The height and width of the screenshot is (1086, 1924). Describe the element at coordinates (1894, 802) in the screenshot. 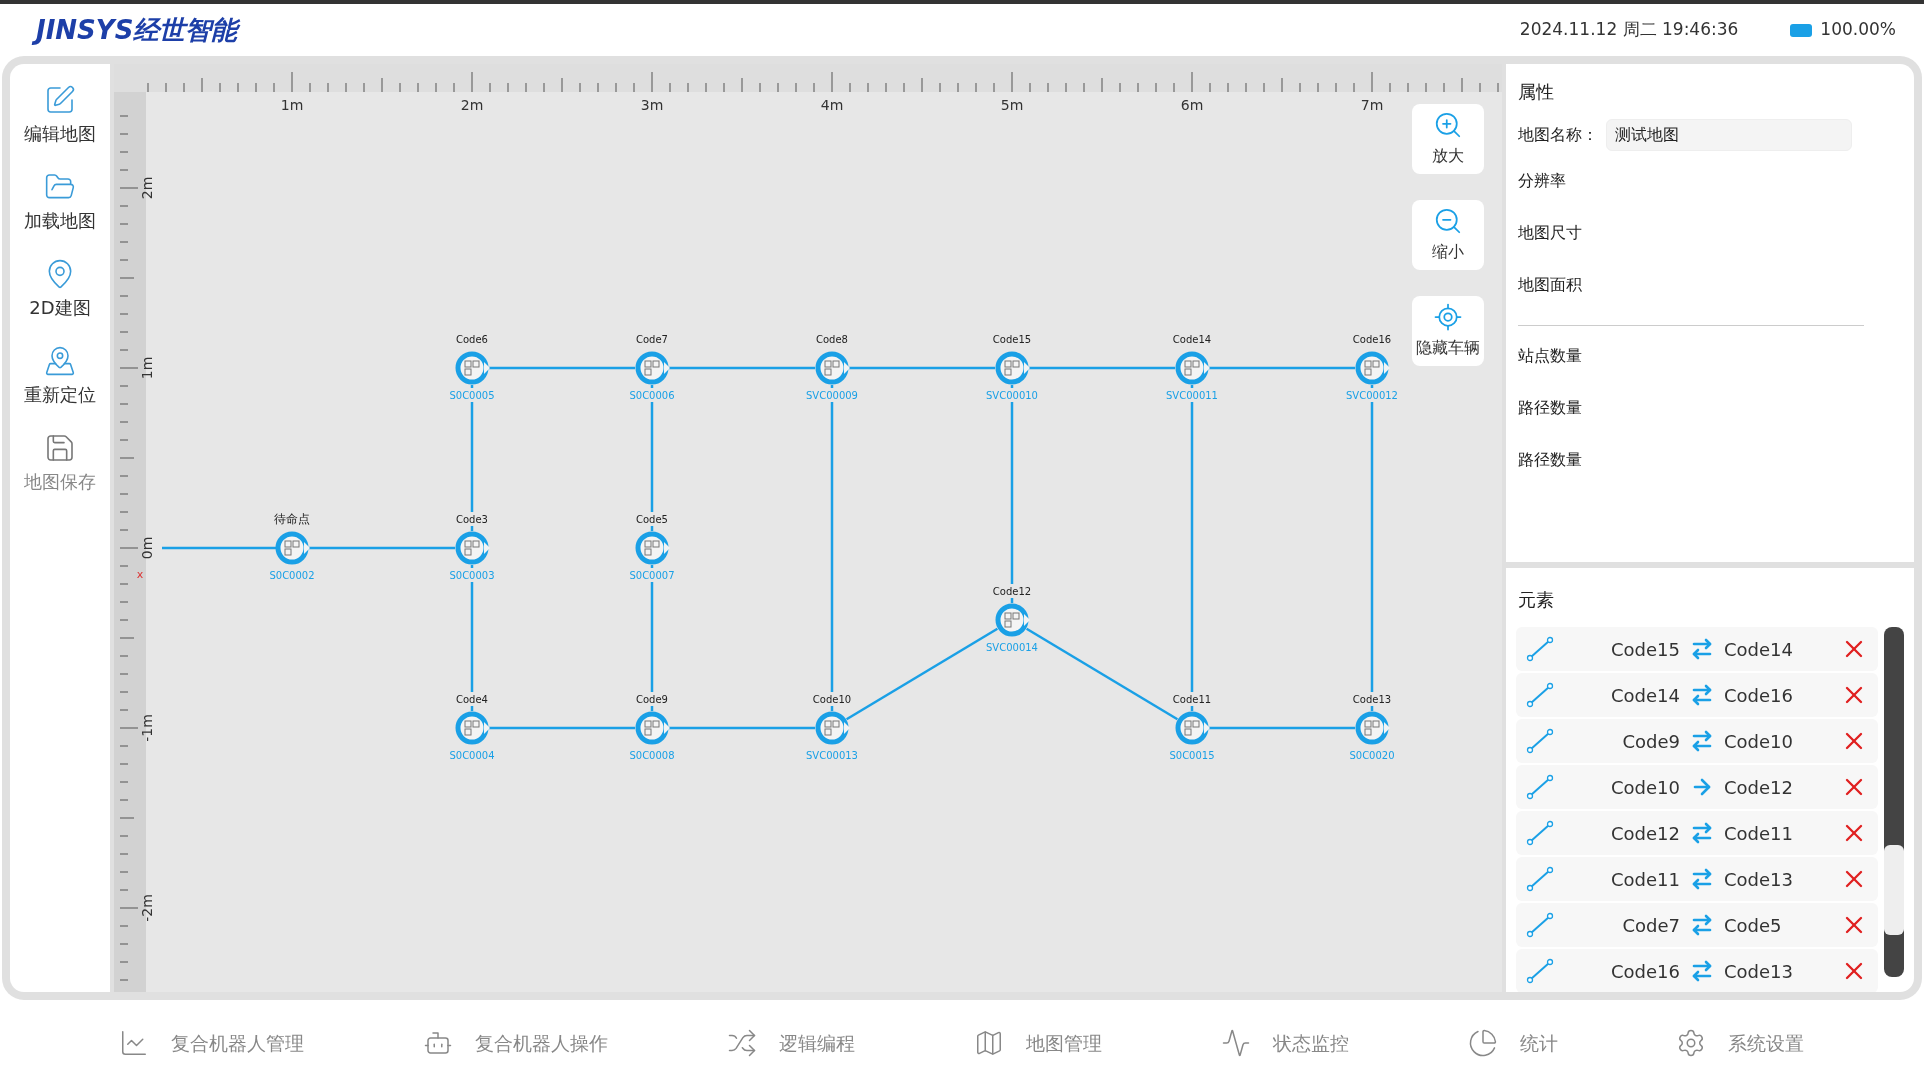

I see `scrollbar` at that location.